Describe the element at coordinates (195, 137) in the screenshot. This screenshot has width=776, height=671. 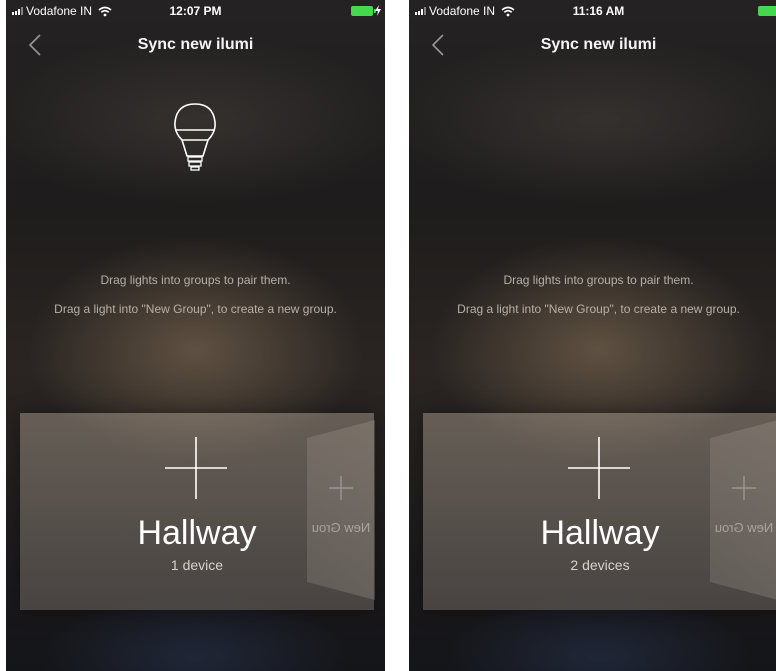
I see `light-bulb-icon` at that location.